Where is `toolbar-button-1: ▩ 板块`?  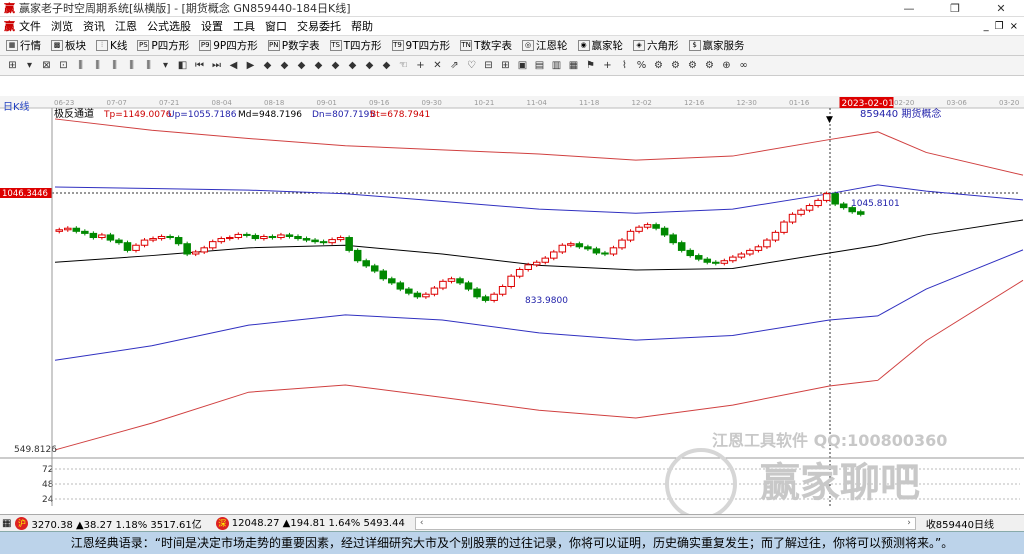
toolbar-button-1: ▩ 板块 is located at coordinates (68, 45).